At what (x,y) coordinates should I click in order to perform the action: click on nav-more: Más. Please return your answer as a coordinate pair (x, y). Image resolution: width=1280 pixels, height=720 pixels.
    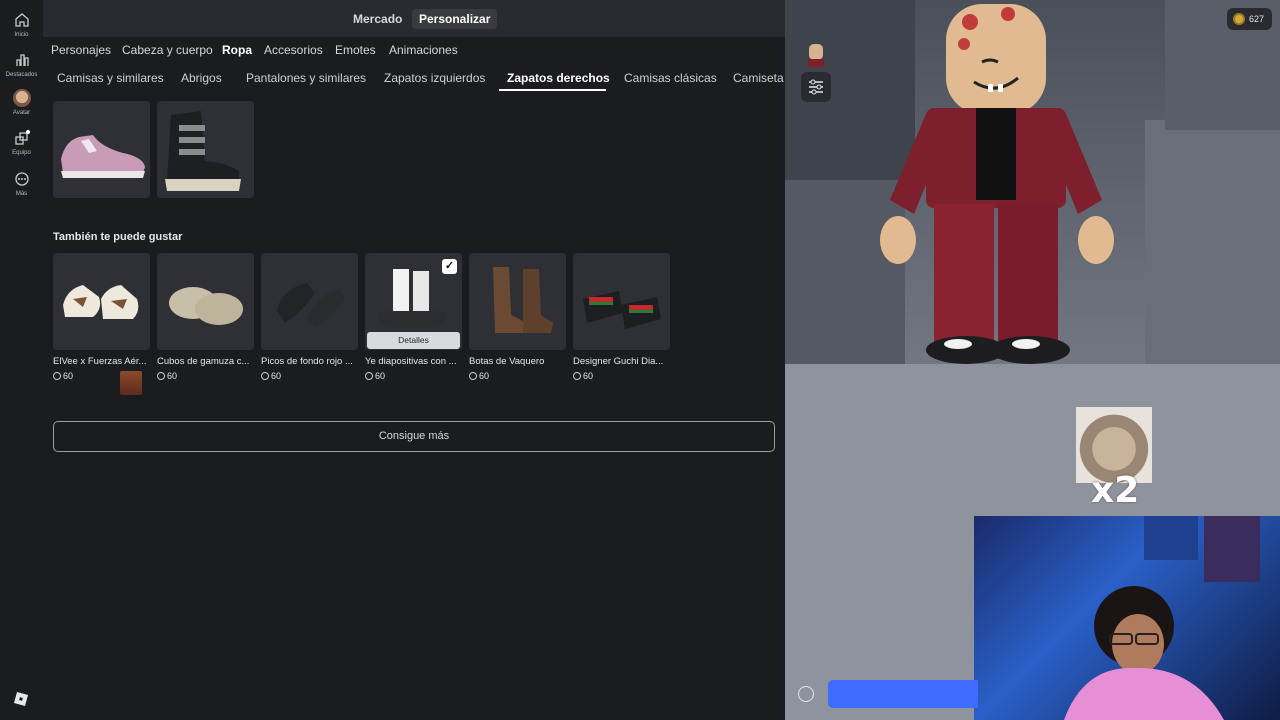
    Looking at the image, I should click on (21, 184).